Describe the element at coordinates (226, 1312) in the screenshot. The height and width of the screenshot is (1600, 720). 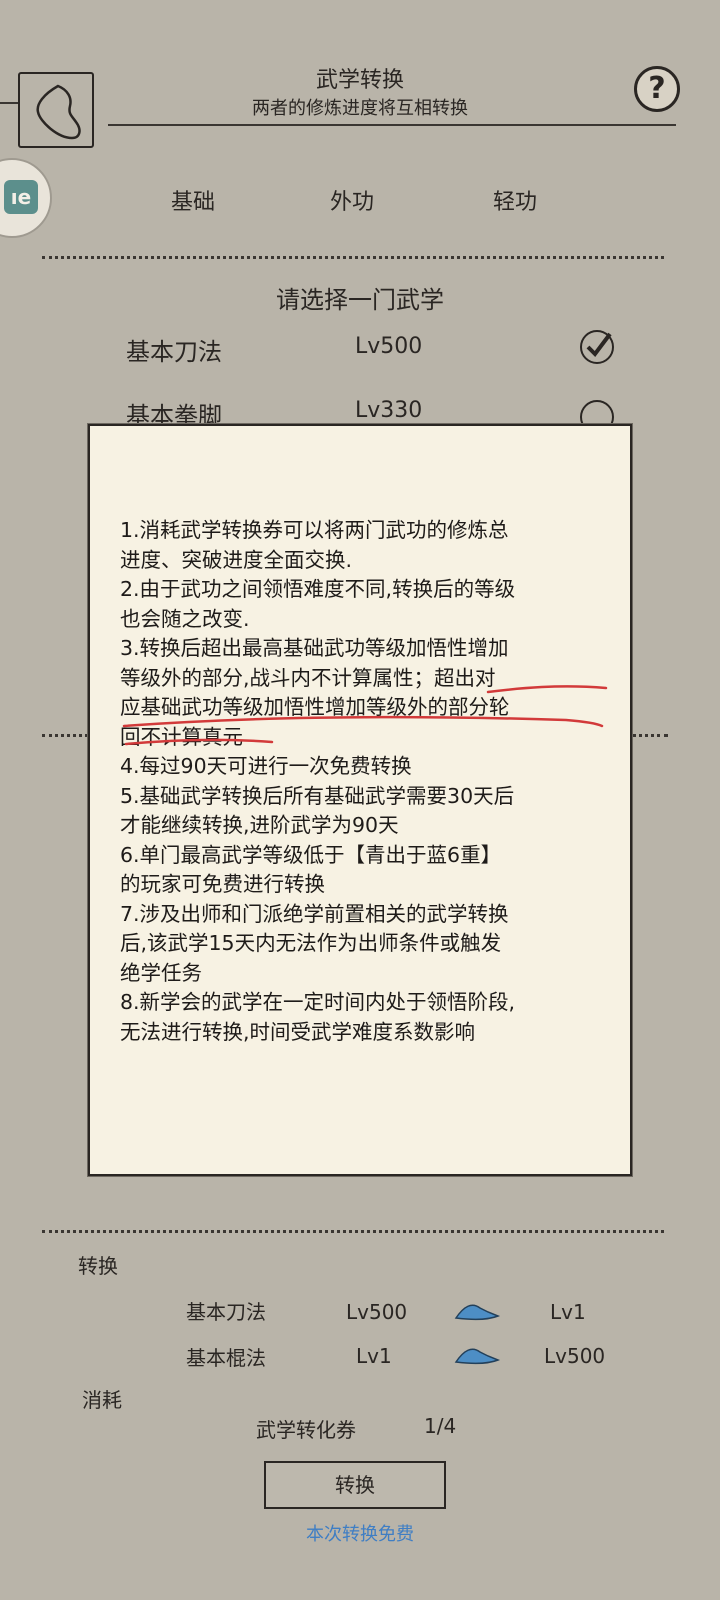
I see `convert-from-name: 基本刀法` at that location.